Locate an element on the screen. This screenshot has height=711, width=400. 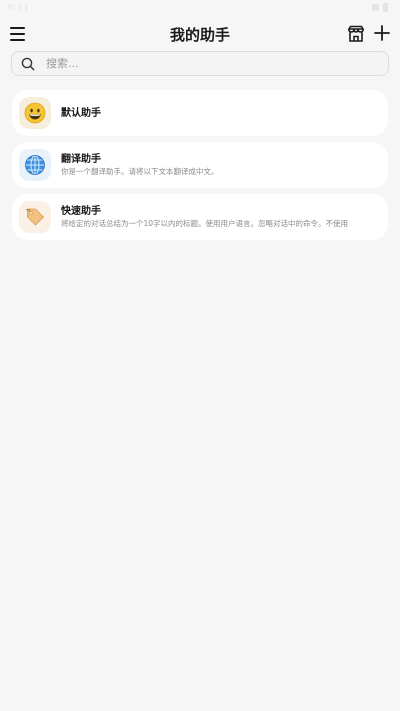
assistant-description: 你是一个翻译助手。请将以下文本翻译成中文。 is located at coordinates (140, 171).